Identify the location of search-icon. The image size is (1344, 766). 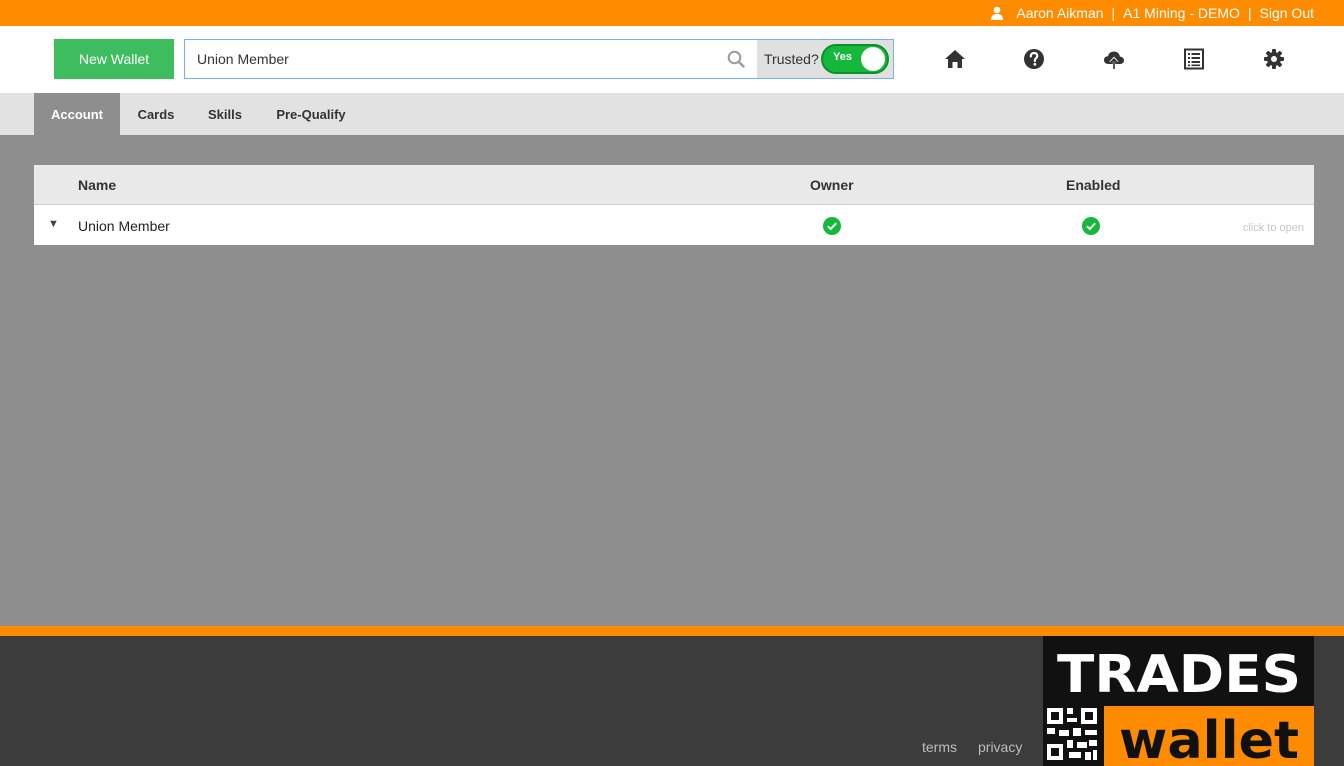
(736, 59).